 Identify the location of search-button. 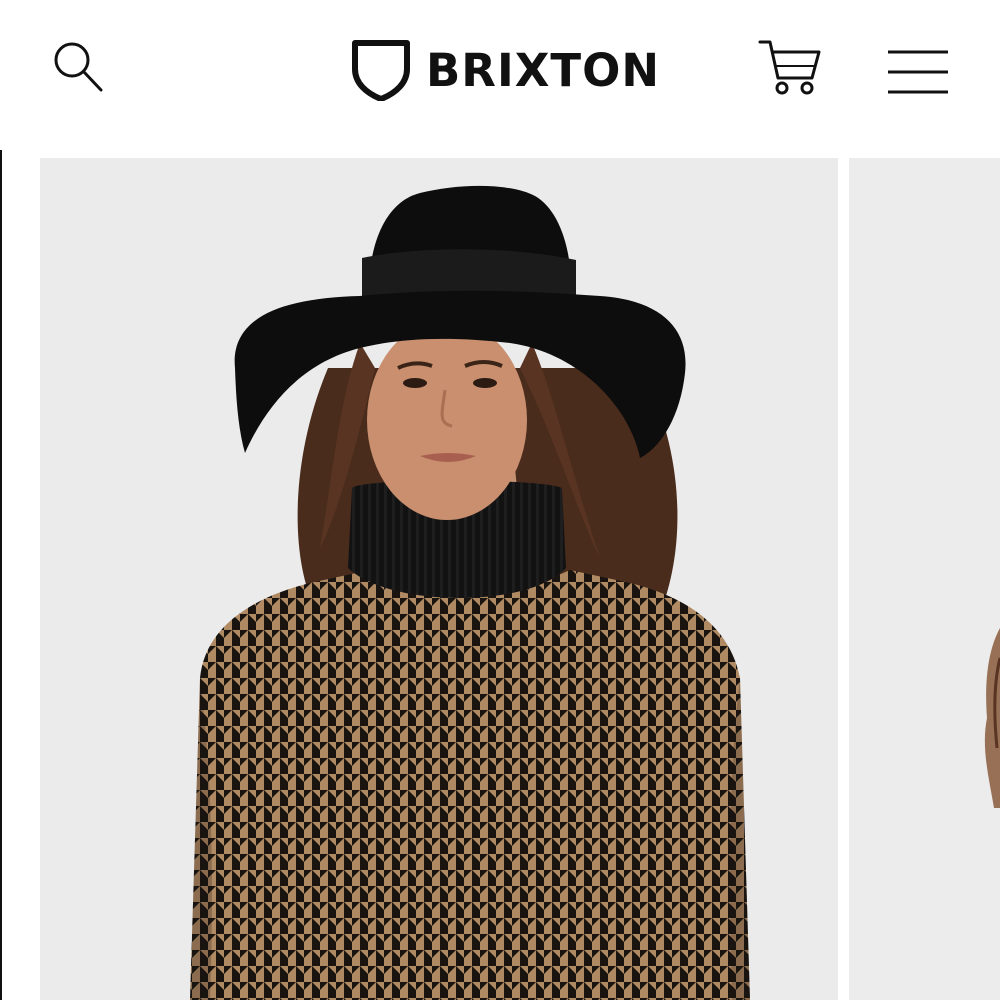
(78, 67).